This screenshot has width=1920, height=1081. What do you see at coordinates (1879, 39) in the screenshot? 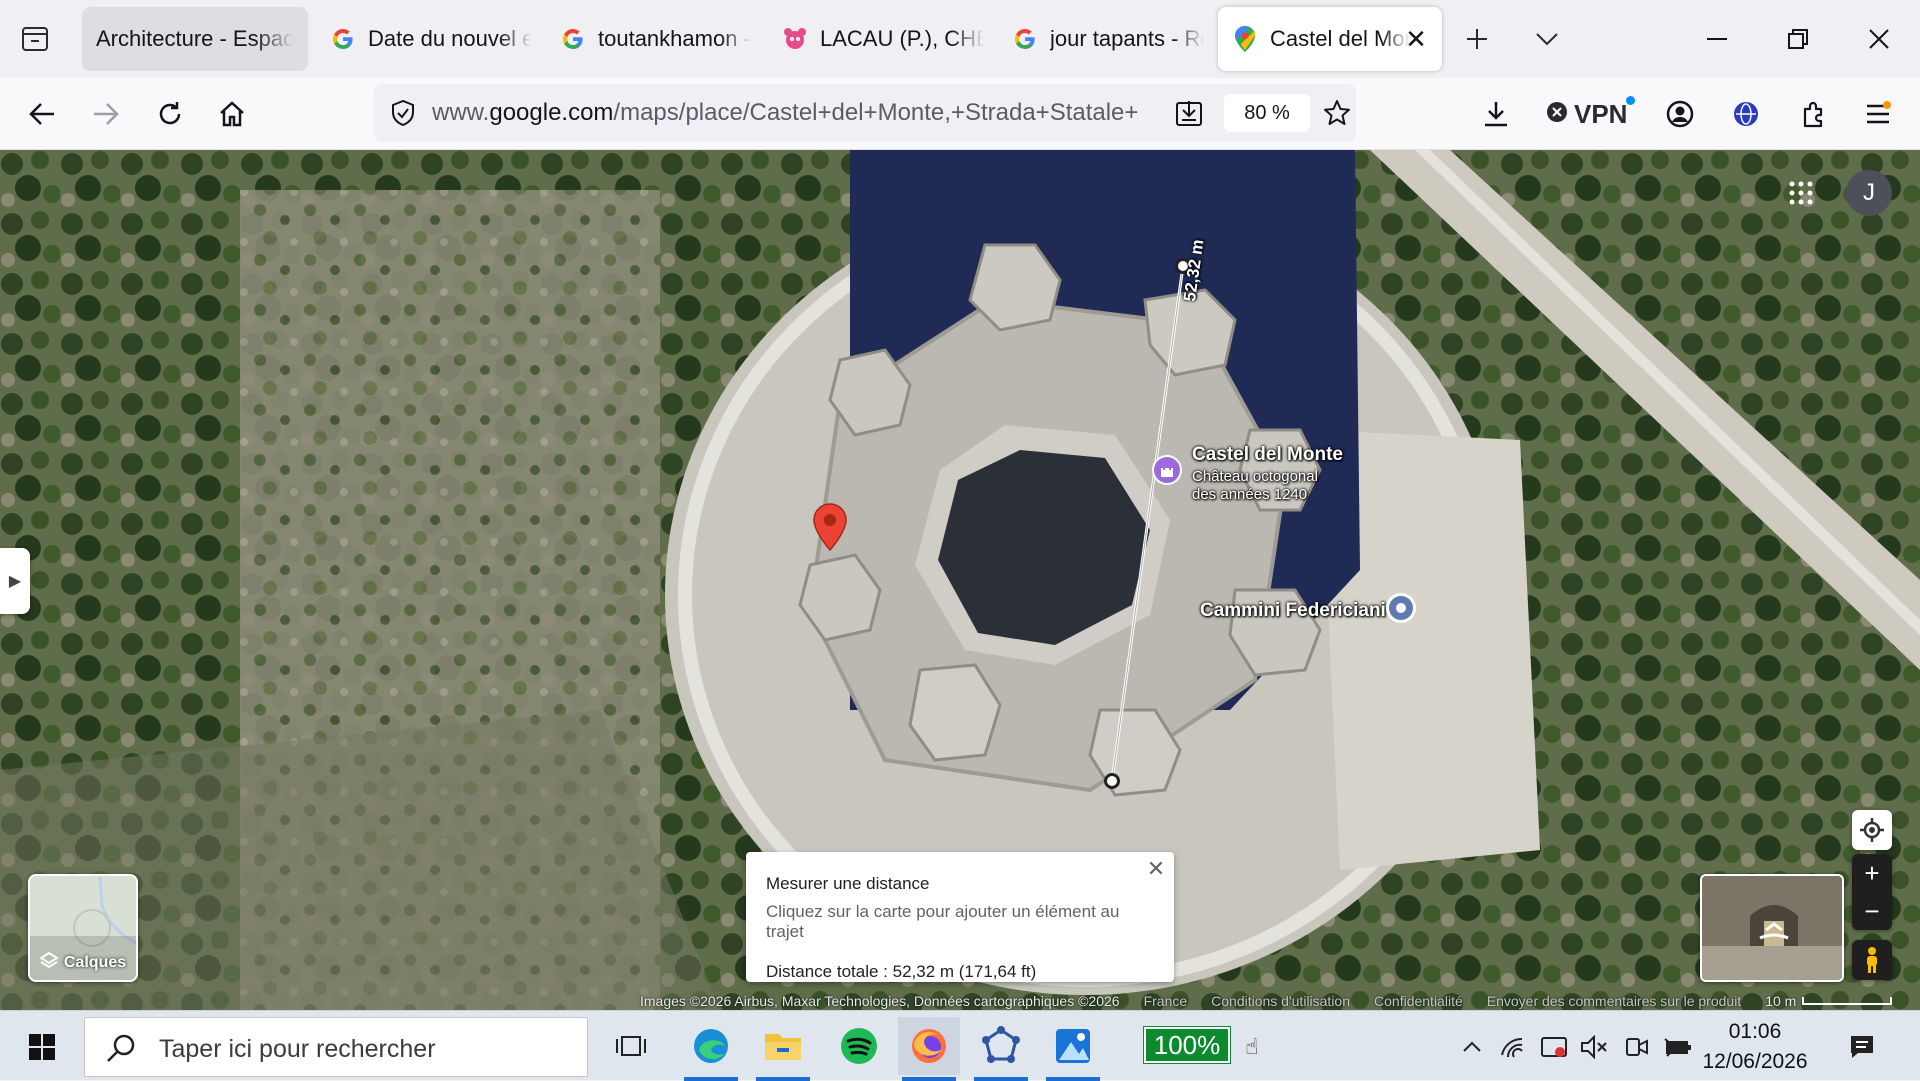
I see `close-window-icon` at bounding box center [1879, 39].